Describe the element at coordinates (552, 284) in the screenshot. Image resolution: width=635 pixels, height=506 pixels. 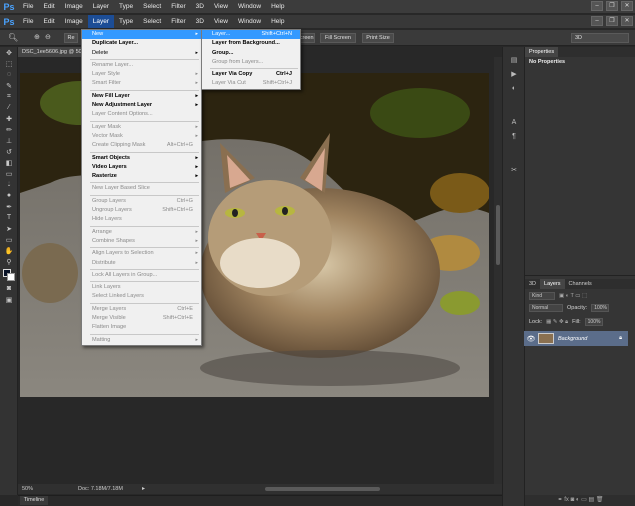
I see `tab-layers: Layers` at that location.